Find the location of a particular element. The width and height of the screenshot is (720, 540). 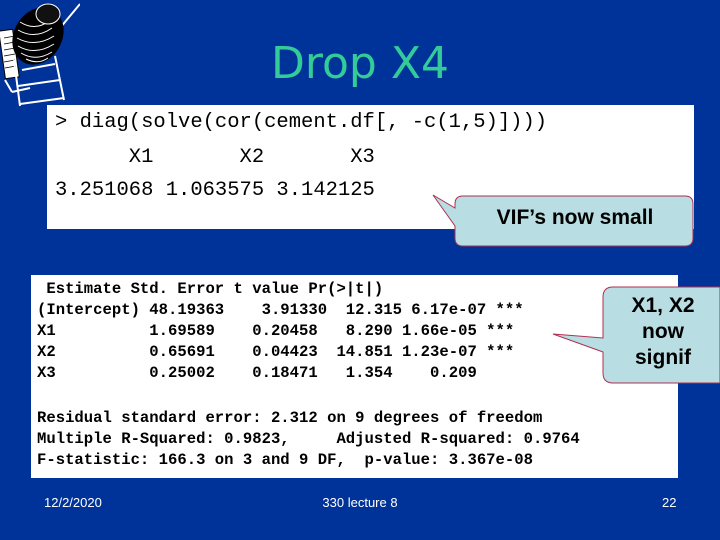

slide-title: Drop X4 is located at coordinates (360, 63).